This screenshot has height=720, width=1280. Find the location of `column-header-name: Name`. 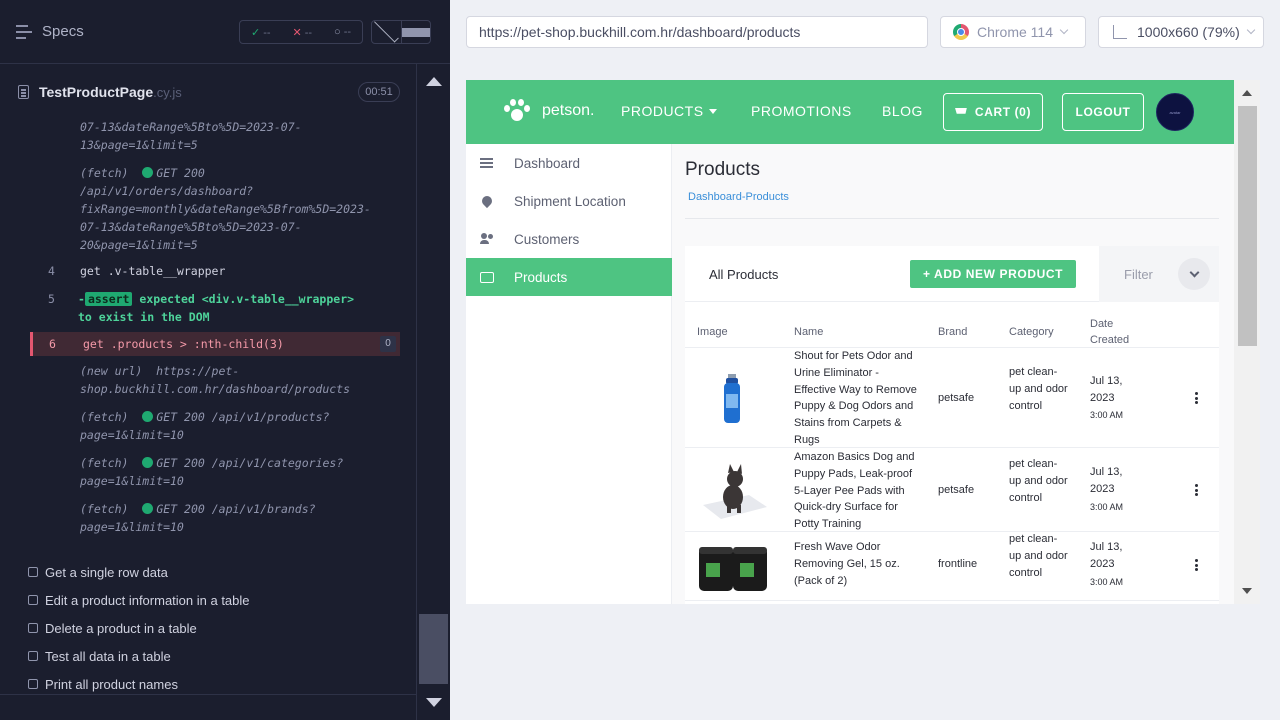

column-header-name: Name is located at coordinates (808, 332).